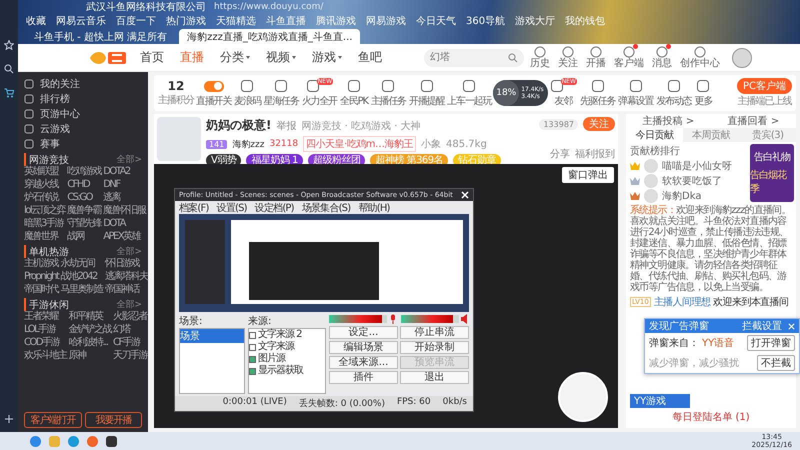 This screenshot has height=450, width=800. I want to click on obs-button: 编辑场景, so click(363, 347).